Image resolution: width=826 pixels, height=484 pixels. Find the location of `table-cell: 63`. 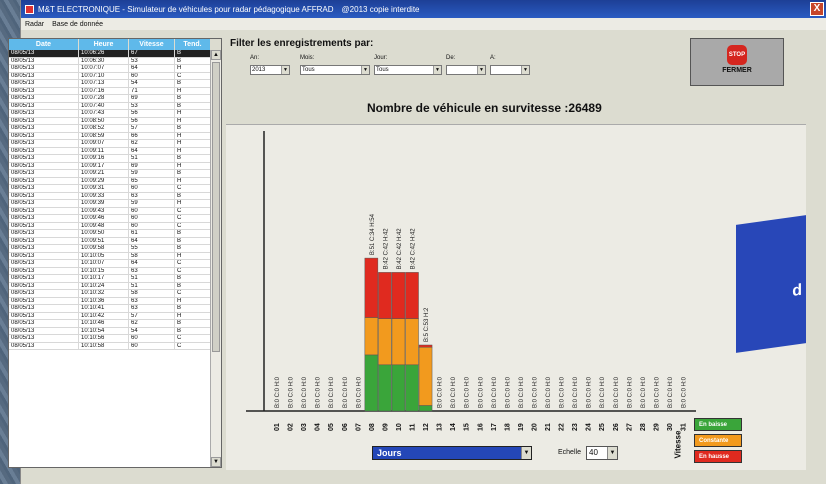

table-cell: 63 is located at coordinates (152, 270).